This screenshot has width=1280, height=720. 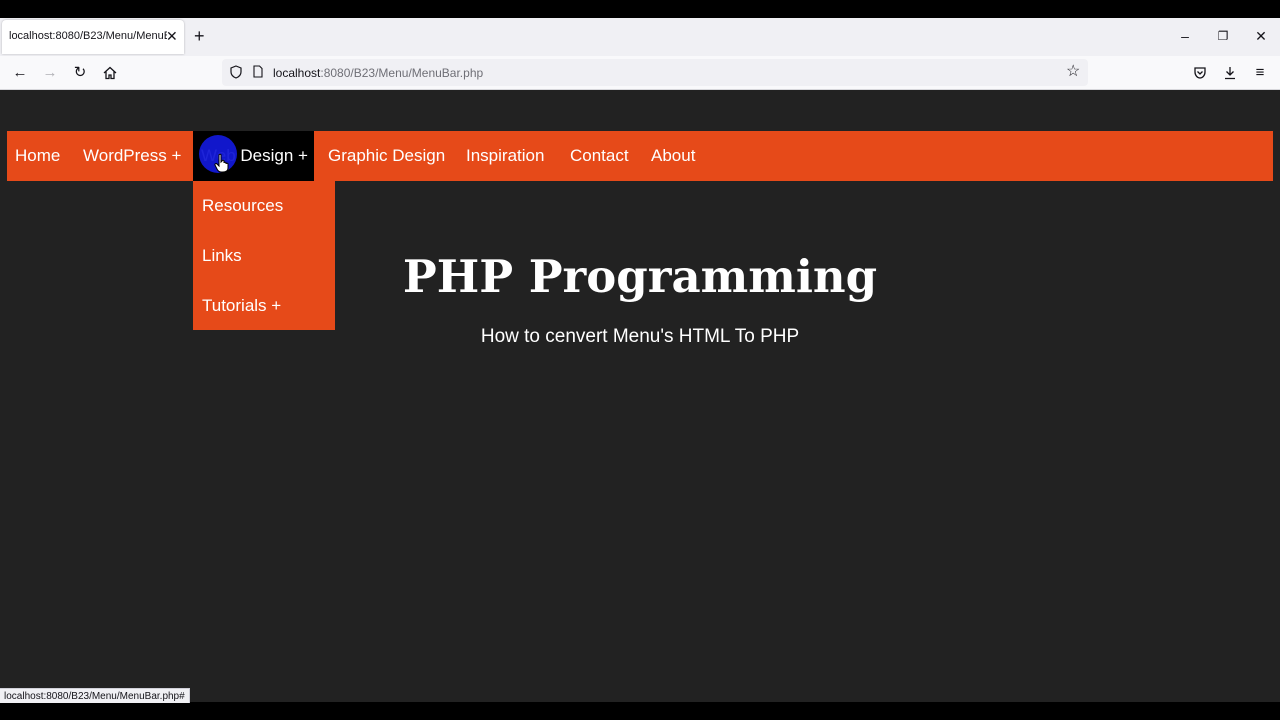 I want to click on menu-item-wordpress: WordPress +, so click(x=132, y=156).